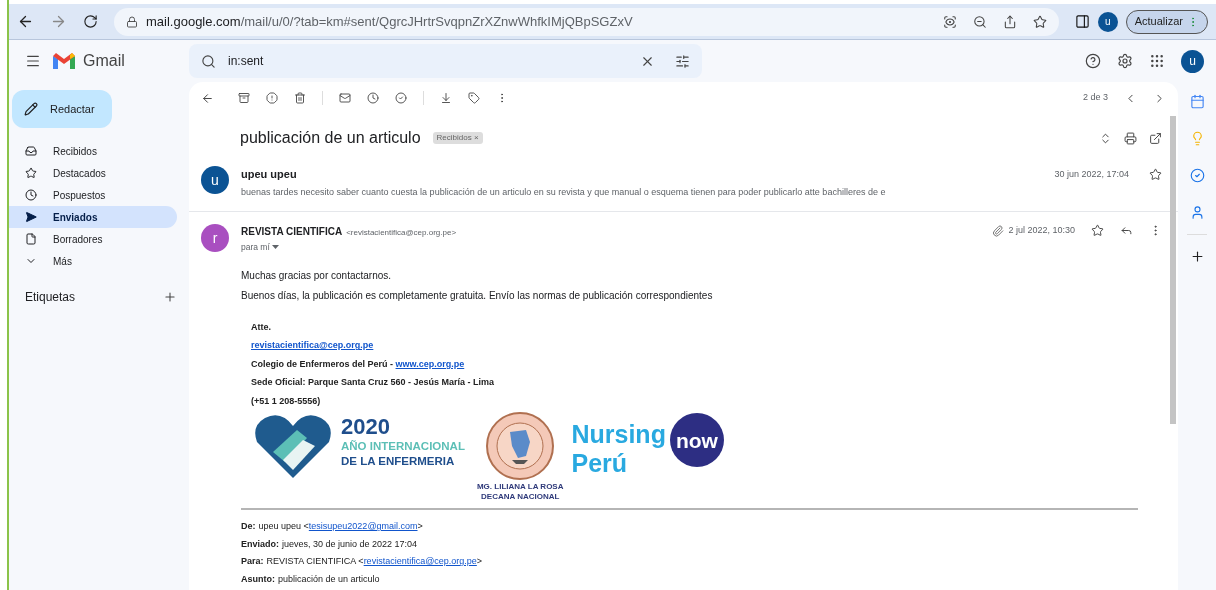 This screenshot has height=590, width=1216. Describe the element at coordinates (1155, 138) in the screenshot. I see `open-new-window-icon` at that location.